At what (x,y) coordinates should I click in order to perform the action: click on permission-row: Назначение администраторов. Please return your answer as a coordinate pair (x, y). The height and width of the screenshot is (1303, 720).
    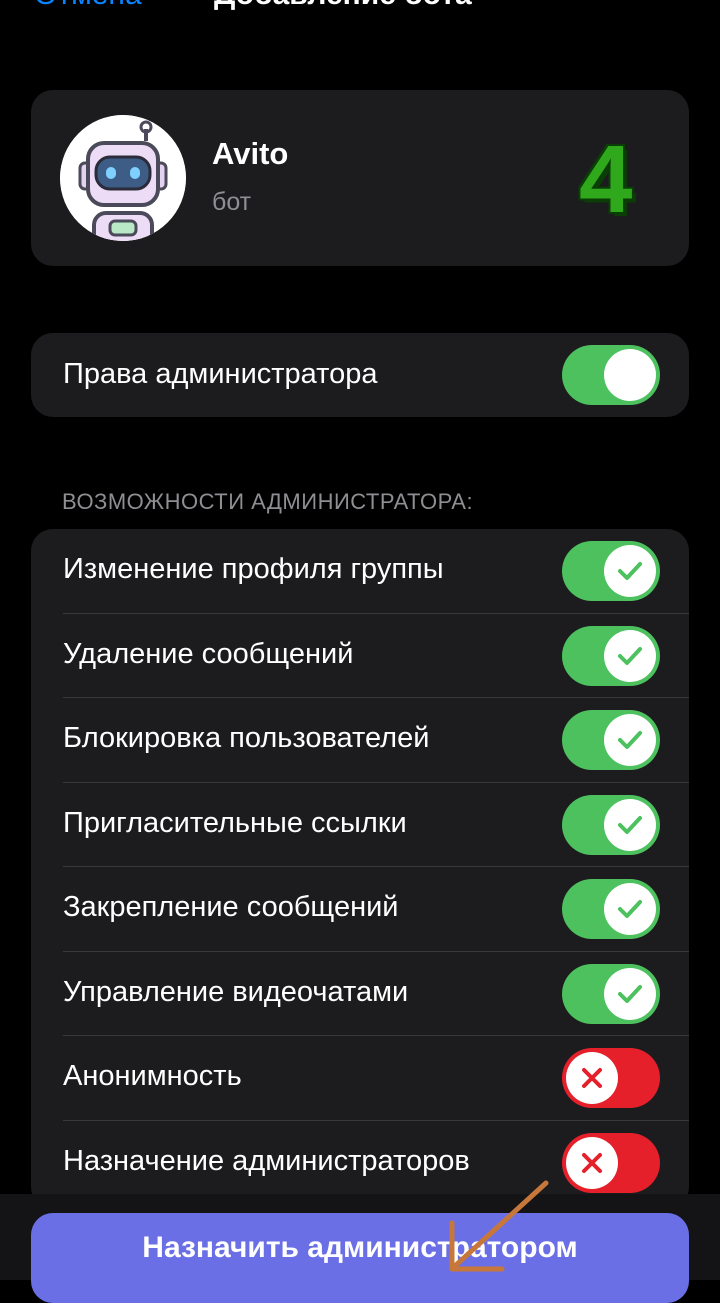
    Looking at the image, I should click on (360, 1163).